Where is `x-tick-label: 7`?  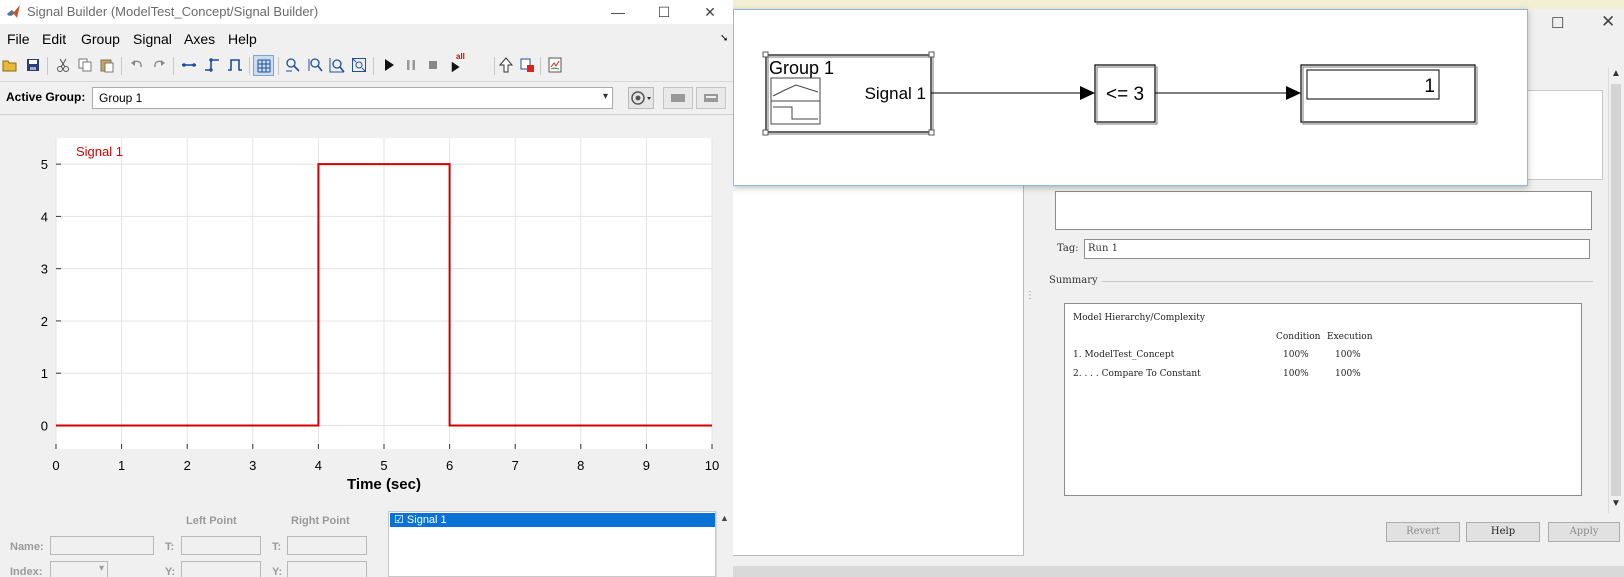 x-tick-label: 7 is located at coordinates (515, 465).